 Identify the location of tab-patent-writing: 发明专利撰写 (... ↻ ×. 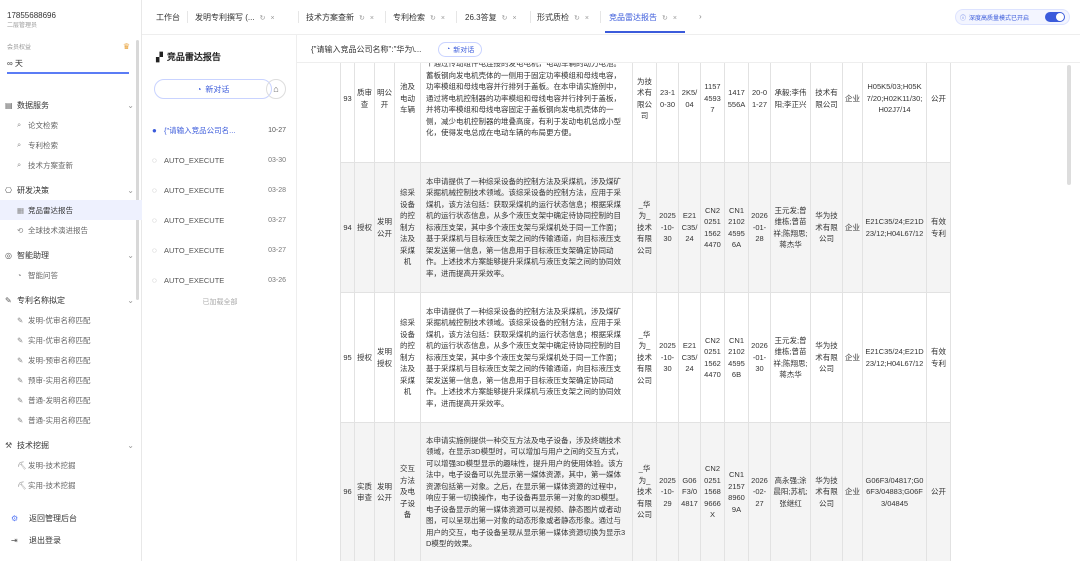
(235, 17).